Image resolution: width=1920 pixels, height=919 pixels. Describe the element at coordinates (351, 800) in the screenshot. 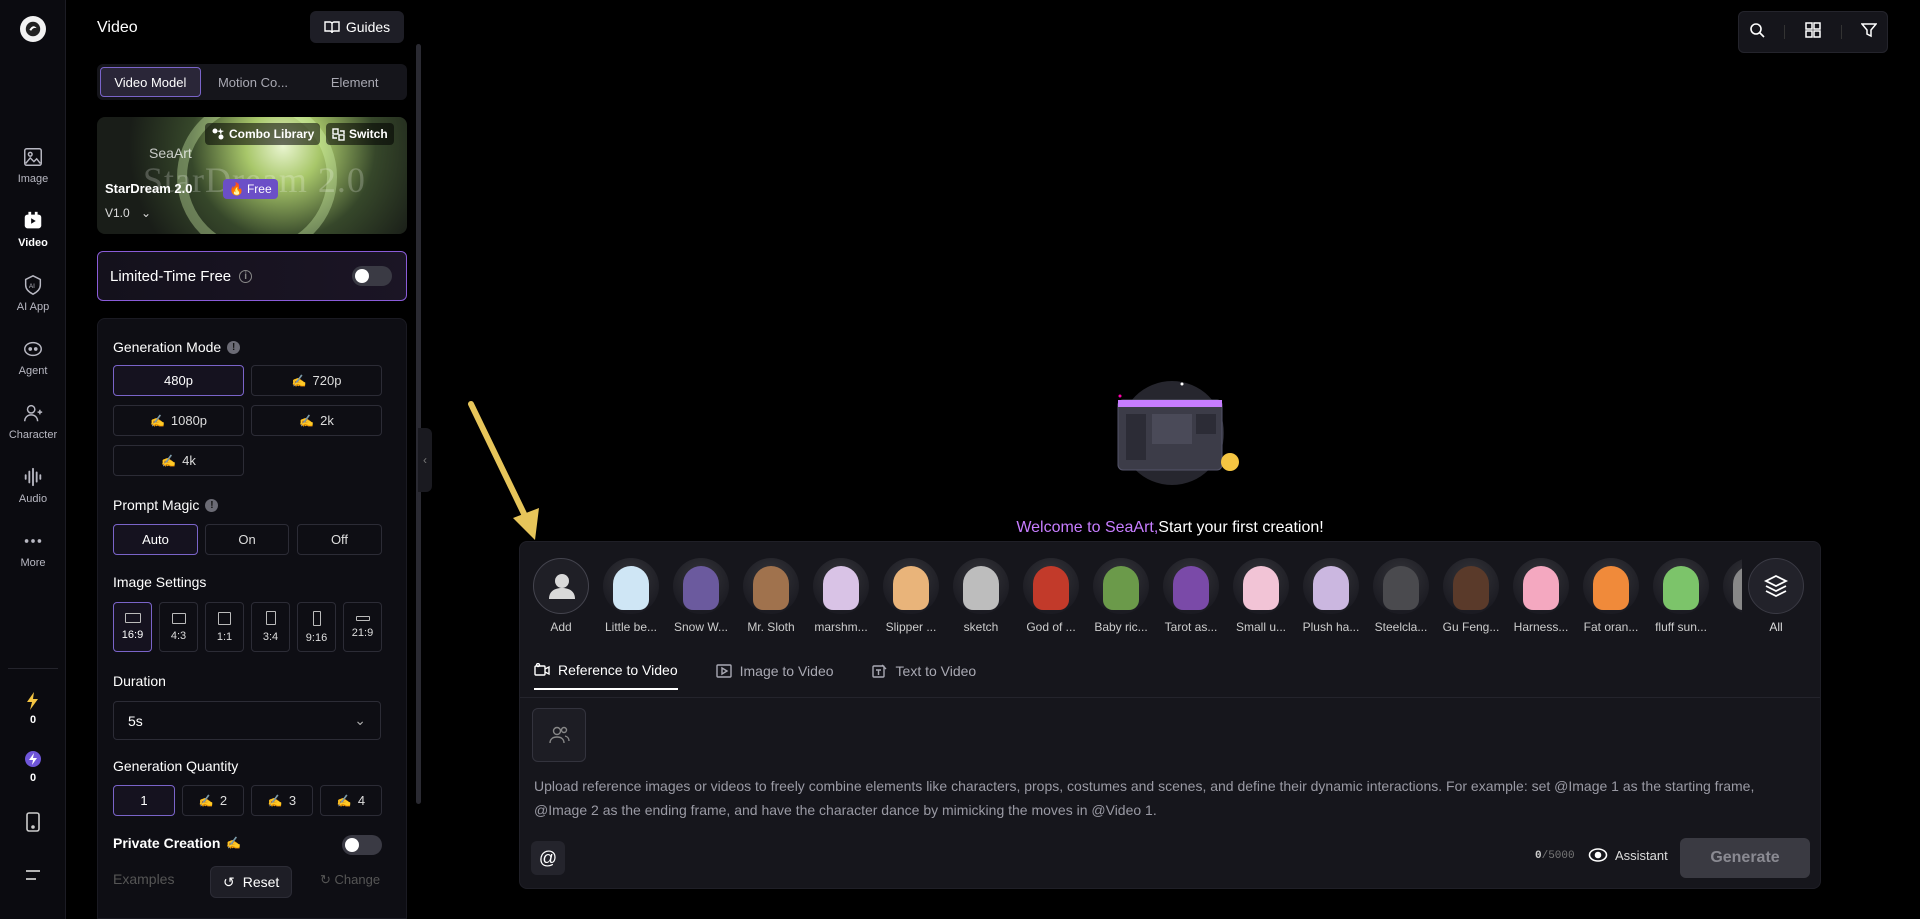

I see `quantity-4: ✍ 4` at that location.